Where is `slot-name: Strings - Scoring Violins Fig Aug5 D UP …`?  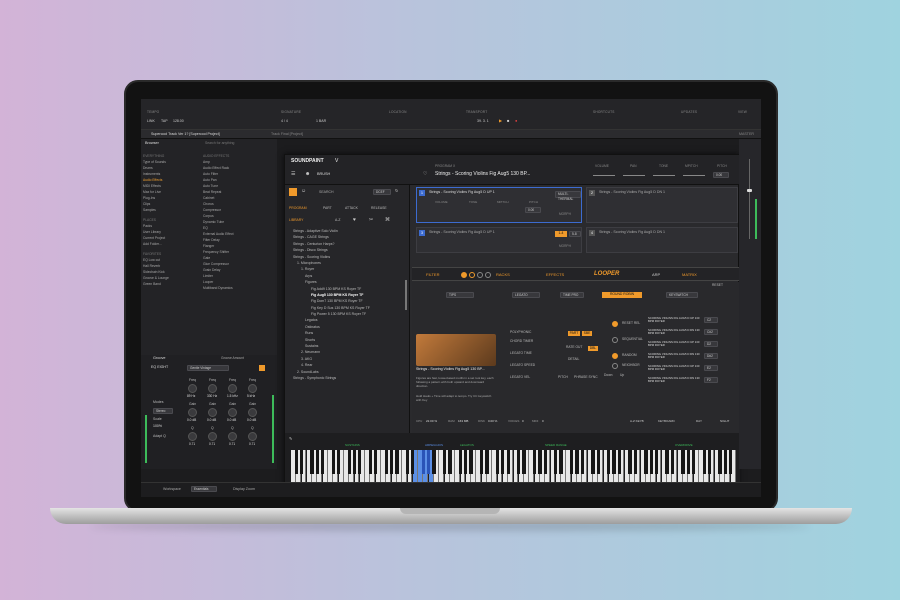
slot-name: Strings - Scoring Violins Fig Aug5 D UP … is located at coordinates (462, 232).